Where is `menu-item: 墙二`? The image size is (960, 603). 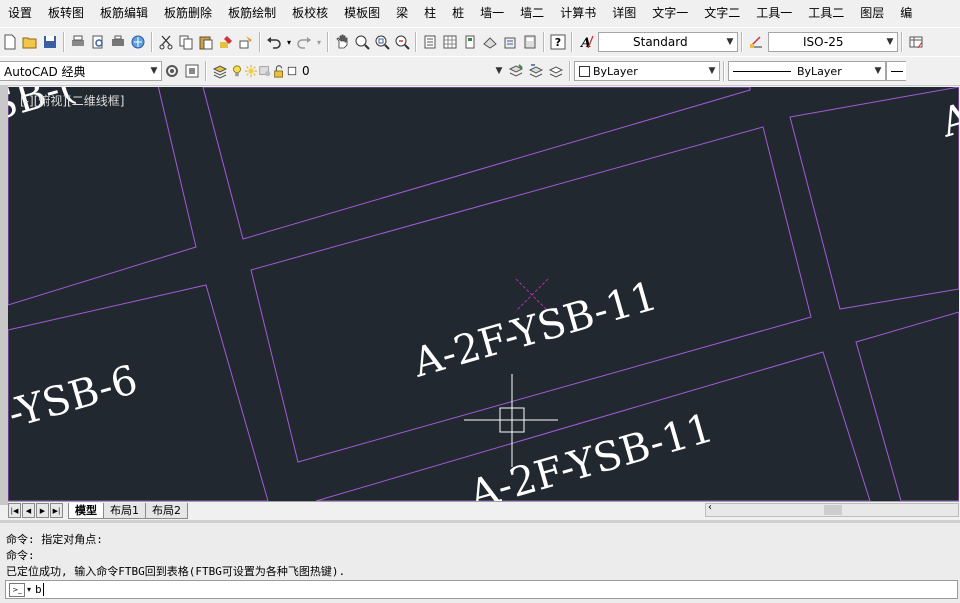 menu-item: 墙二 is located at coordinates (532, 13).